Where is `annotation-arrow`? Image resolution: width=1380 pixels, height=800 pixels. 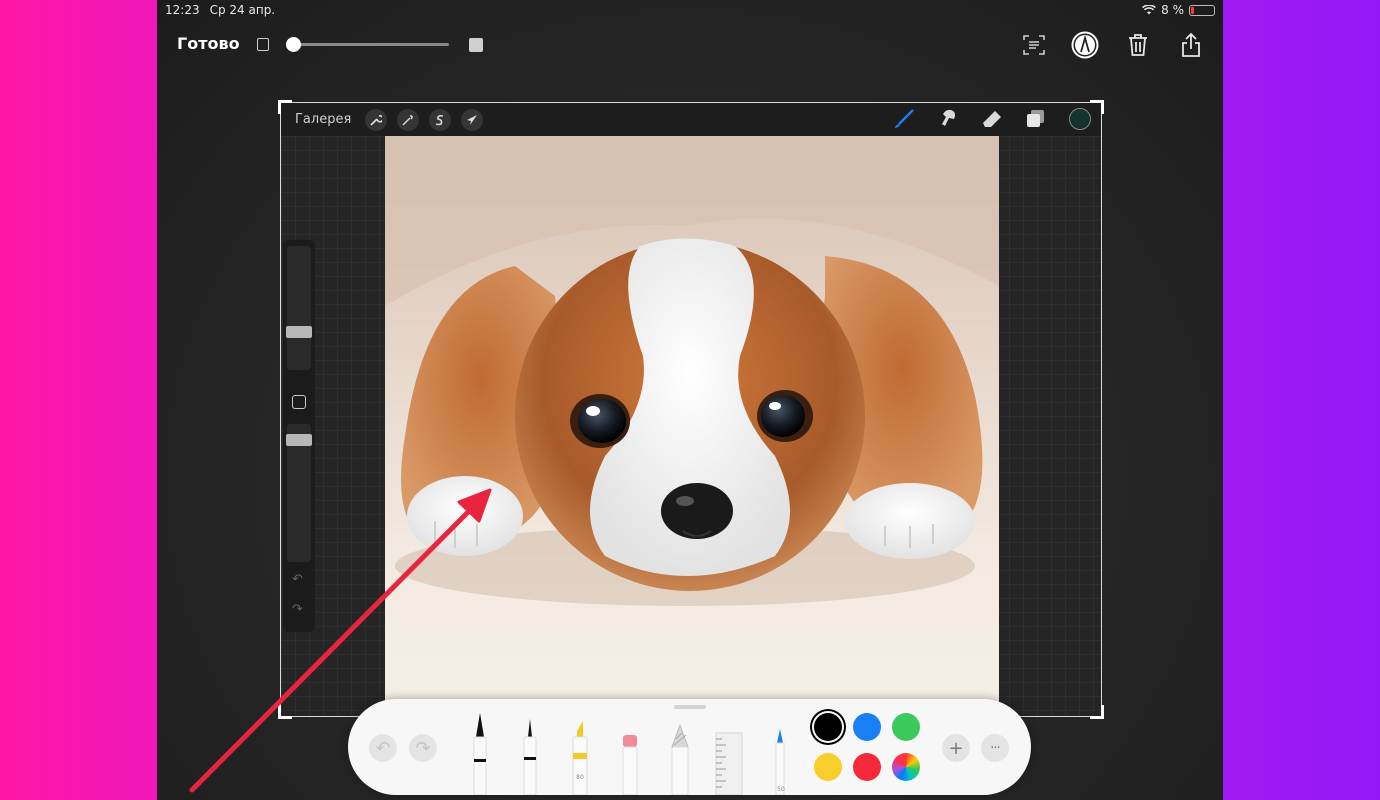
annotation-arrow is located at coordinates (340, 640).